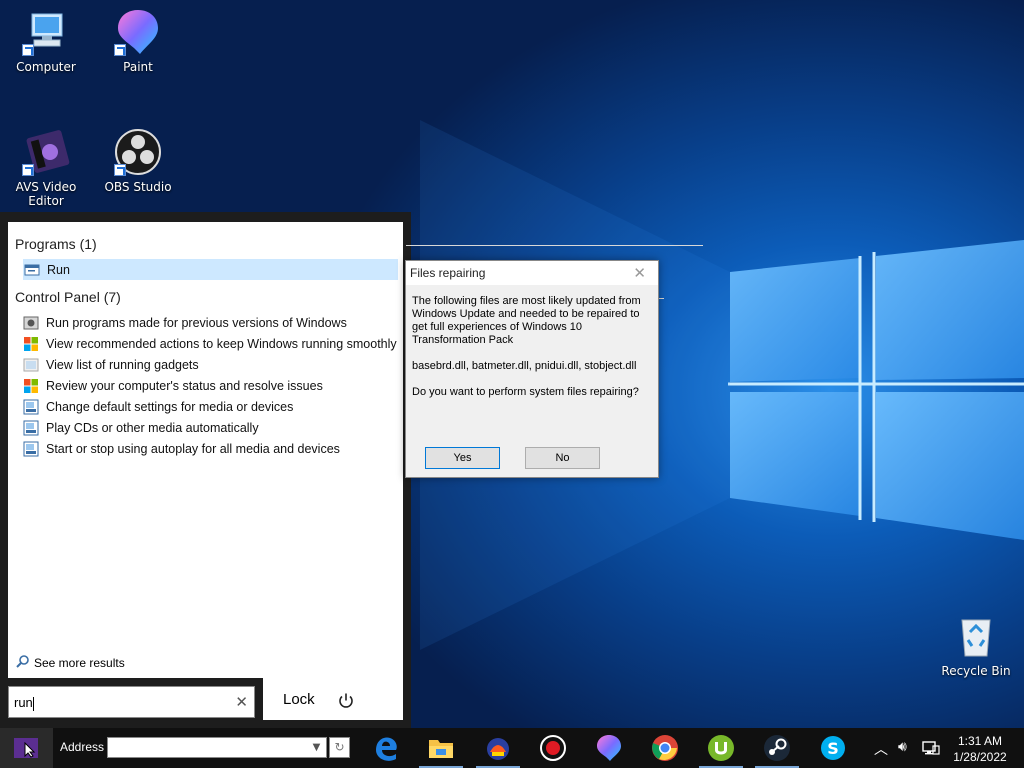 This screenshot has height=768, width=1024. Describe the element at coordinates (46, 32) in the screenshot. I see `computer-icon` at that location.